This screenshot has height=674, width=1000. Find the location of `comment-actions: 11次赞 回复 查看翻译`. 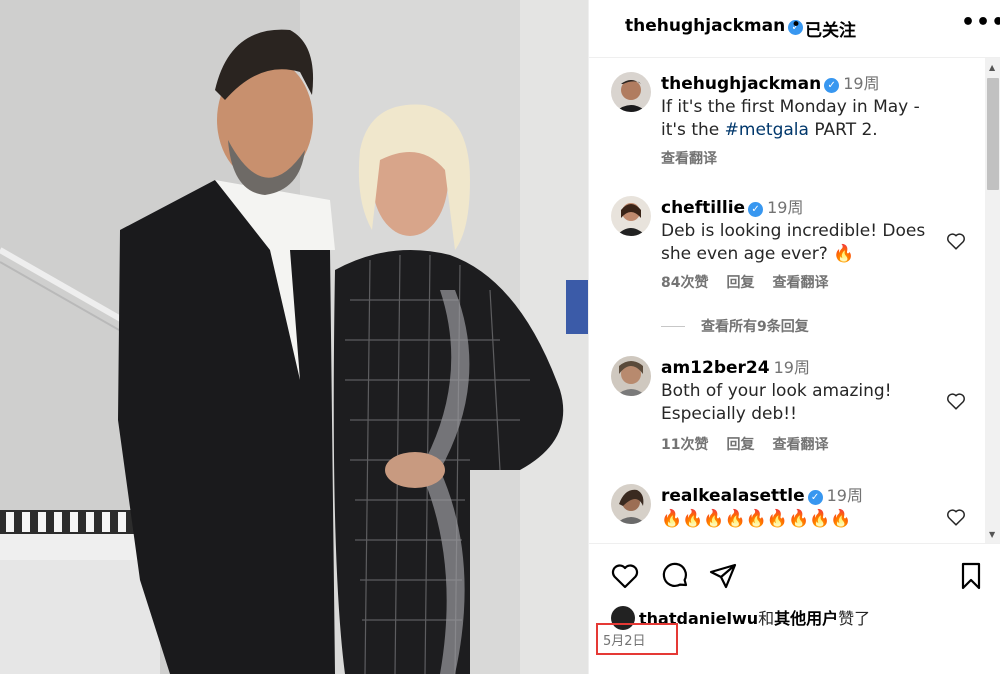

comment-actions: 11次赞 回复 查看翻译 is located at coordinates (753, 444).